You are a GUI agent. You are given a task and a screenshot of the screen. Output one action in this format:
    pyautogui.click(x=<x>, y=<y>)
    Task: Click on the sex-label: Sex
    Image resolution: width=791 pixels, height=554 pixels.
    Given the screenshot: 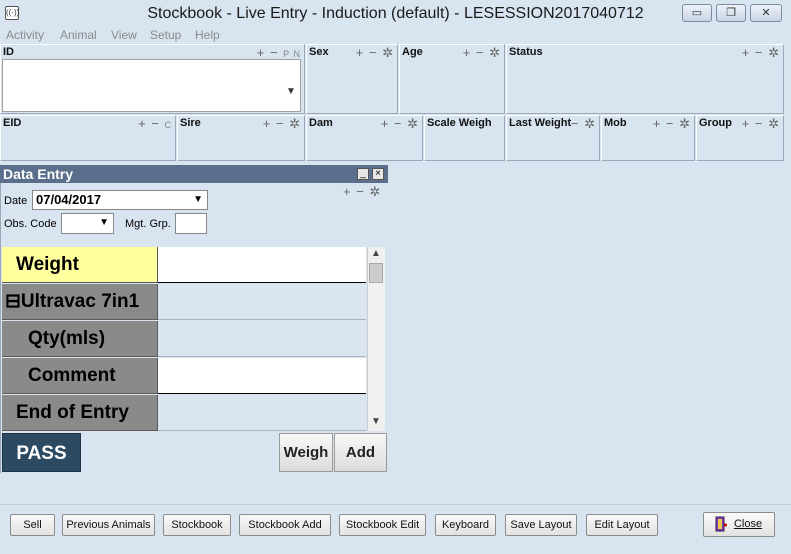 What is the action you would take?
    pyautogui.click(x=319, y=52)
    